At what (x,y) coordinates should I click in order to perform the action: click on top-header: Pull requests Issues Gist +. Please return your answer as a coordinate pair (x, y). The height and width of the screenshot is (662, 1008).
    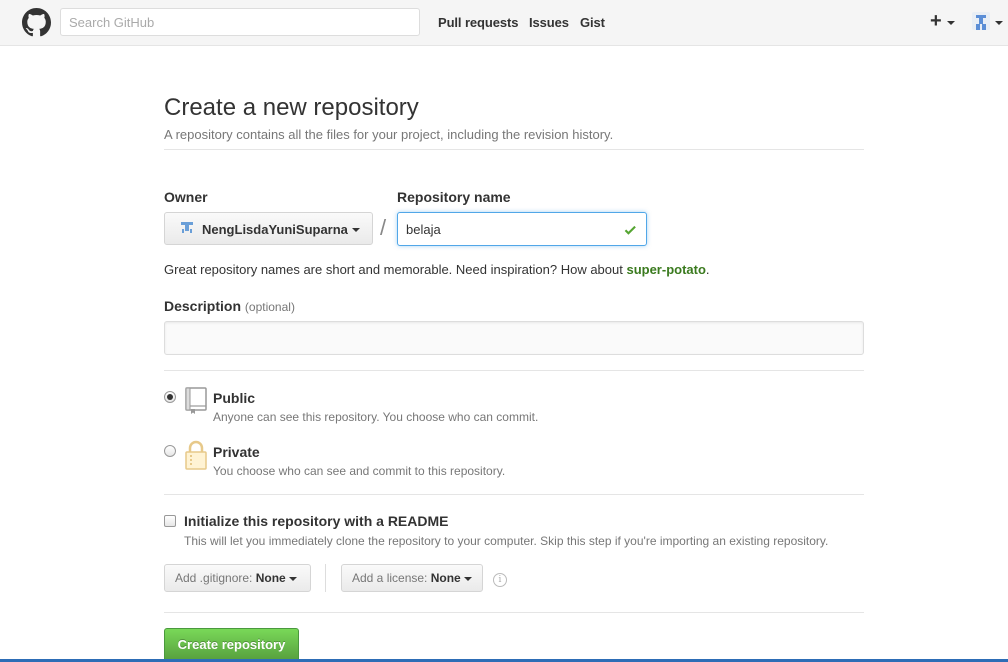
    Looking at the image, I should click on (504, 23).